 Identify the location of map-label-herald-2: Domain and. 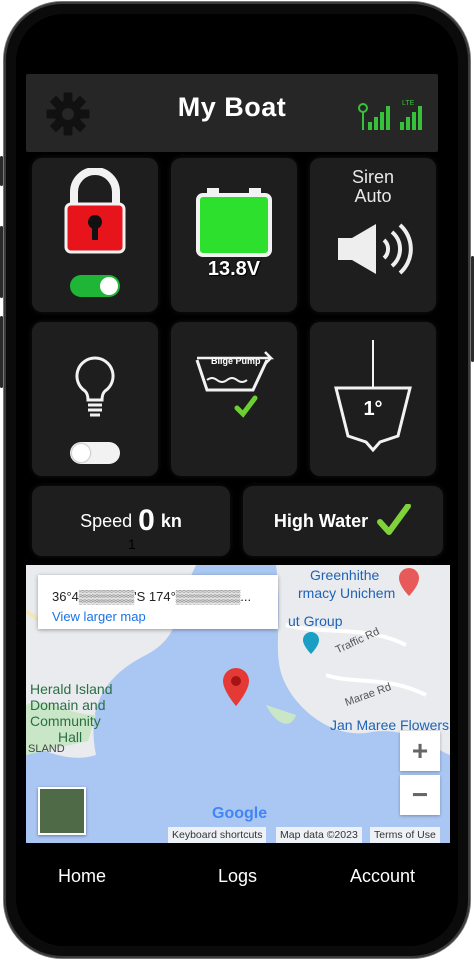
(68, 705).